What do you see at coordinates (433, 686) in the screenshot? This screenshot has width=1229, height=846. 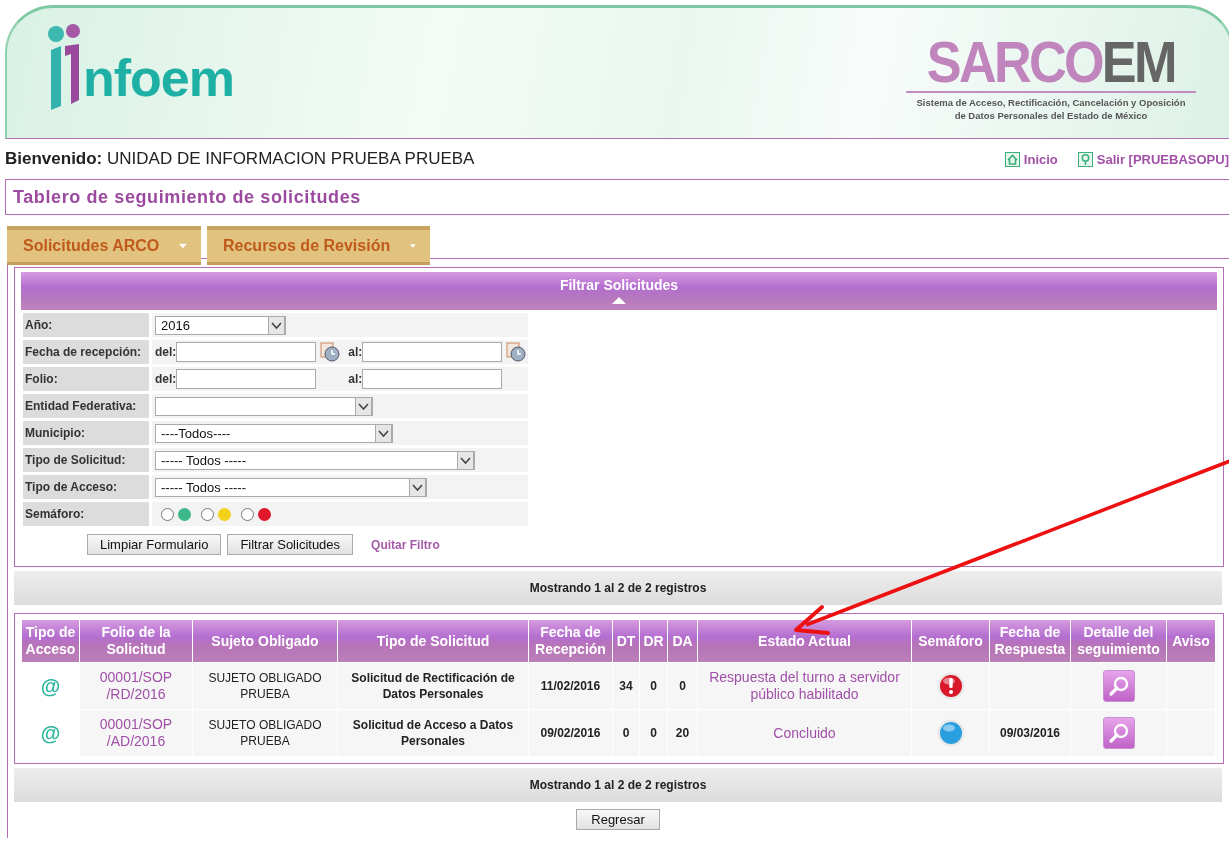 I see `table-cell: Solicitud de Rectificación de Datos Personales` at bounding box center [433, 686].